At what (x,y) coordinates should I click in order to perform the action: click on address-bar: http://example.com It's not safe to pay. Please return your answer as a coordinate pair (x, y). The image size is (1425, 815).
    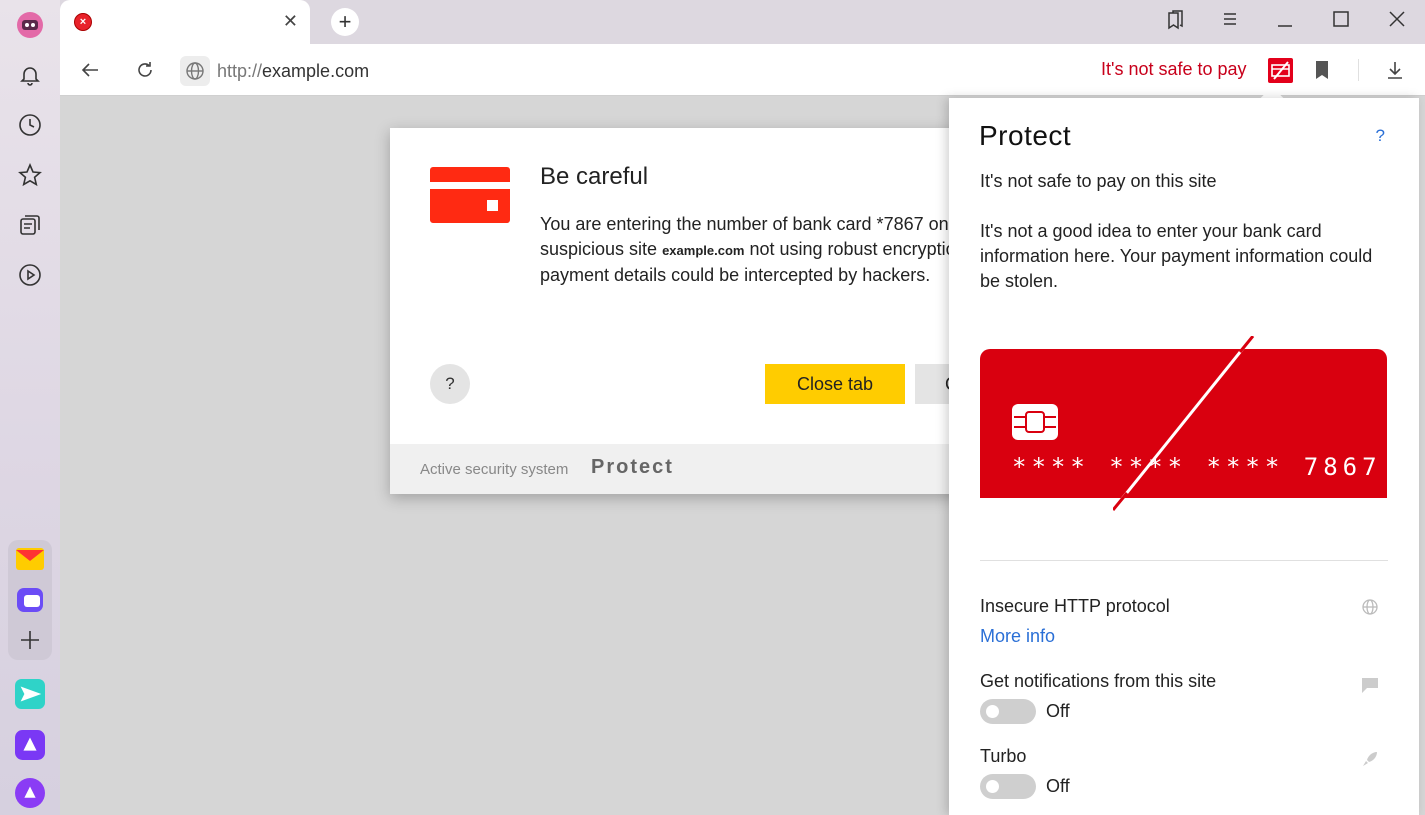
    Looking at the image, I should click on (742, 70).